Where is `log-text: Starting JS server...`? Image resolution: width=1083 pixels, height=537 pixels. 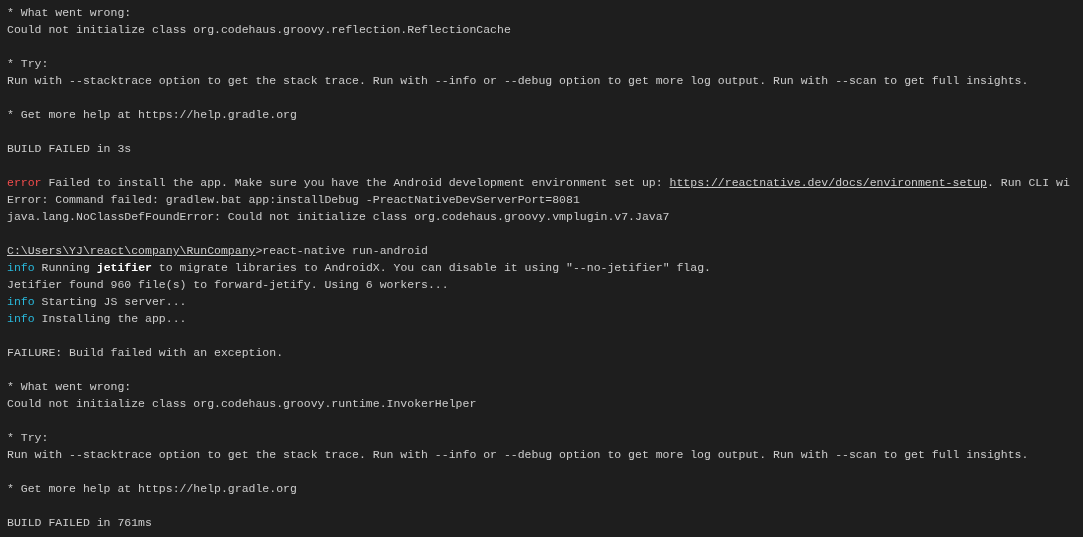 log-text: Starting JS server... is located at coordinates (113, 301).